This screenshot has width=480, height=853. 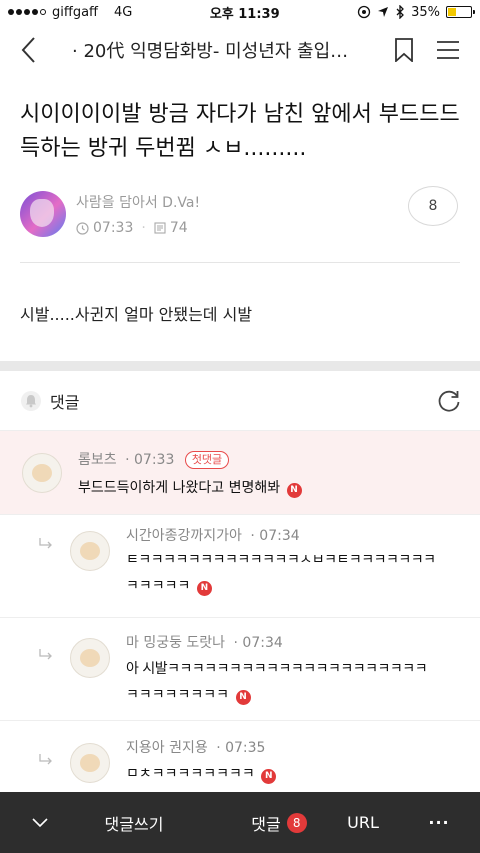 What do you see at coordinates (452, 12) in the screenshot?
I see `battery-fill` at bounding box center [452, 12].